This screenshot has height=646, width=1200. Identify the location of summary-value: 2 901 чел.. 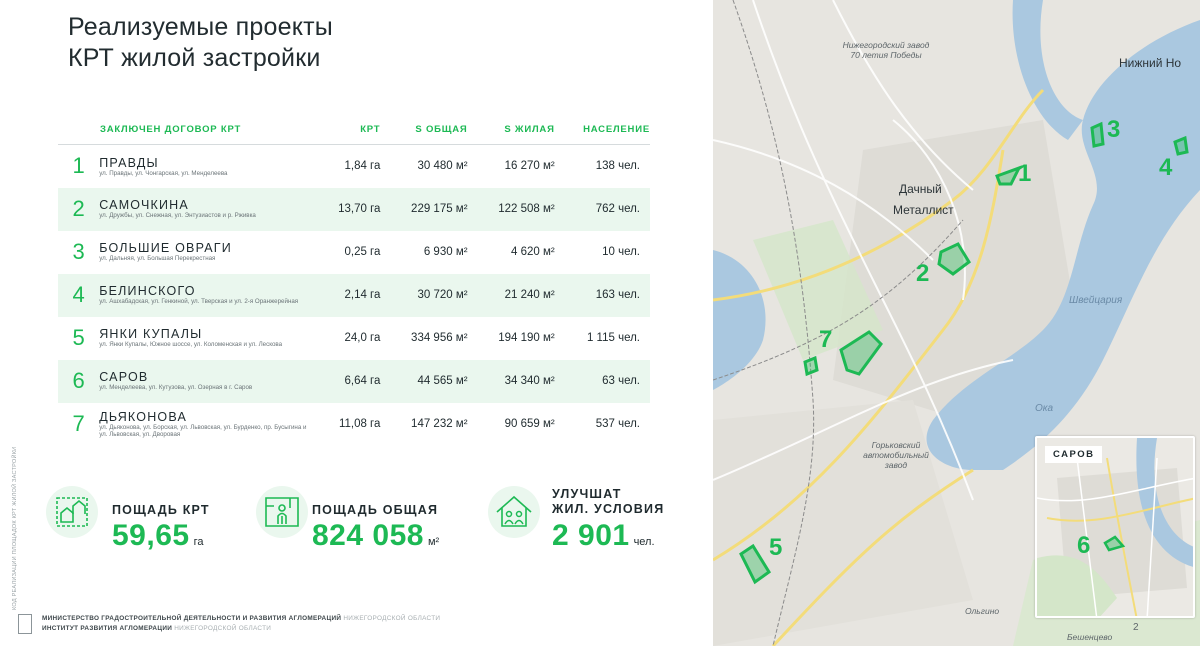
(603, 535).